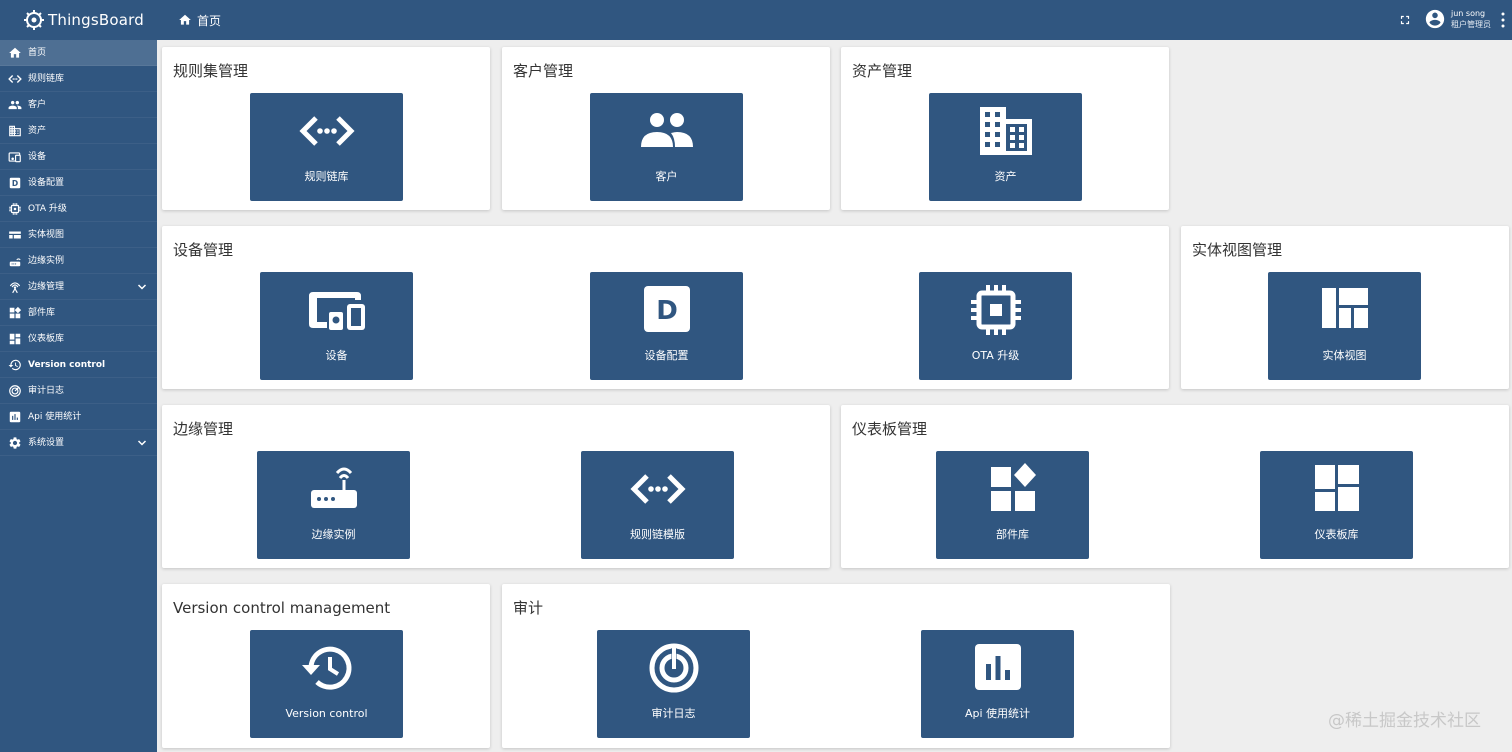 The height and width of the screenshot is (752, 1512). Describe the element at coordinates (1336, 534) in the screenshot. I see `tile-label: 仪表板库` at that location.